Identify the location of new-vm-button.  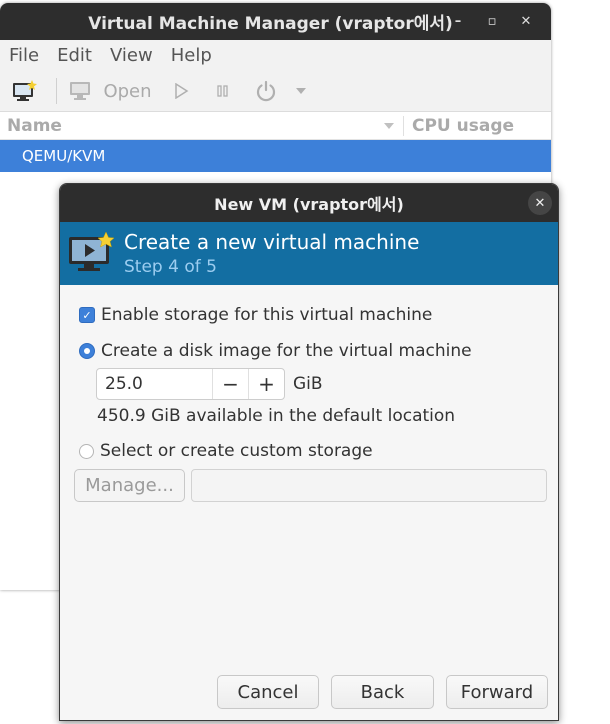
(25, 91).